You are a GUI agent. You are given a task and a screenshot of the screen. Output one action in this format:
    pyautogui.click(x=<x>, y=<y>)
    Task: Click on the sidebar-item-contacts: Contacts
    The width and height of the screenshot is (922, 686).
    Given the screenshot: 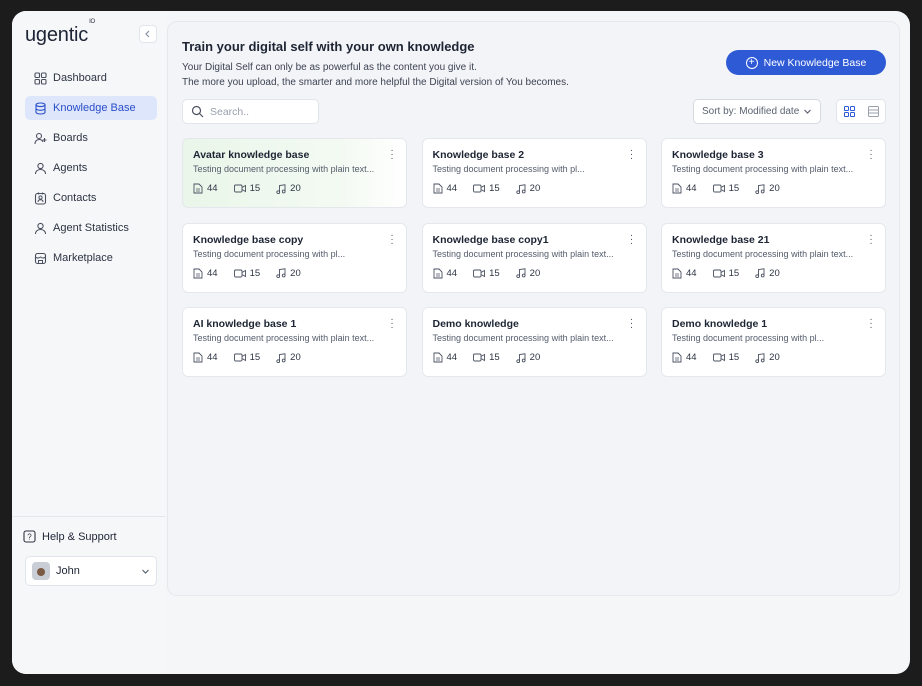 What is the action you would take?
    pyautogui.click(x=91, y=198)
    